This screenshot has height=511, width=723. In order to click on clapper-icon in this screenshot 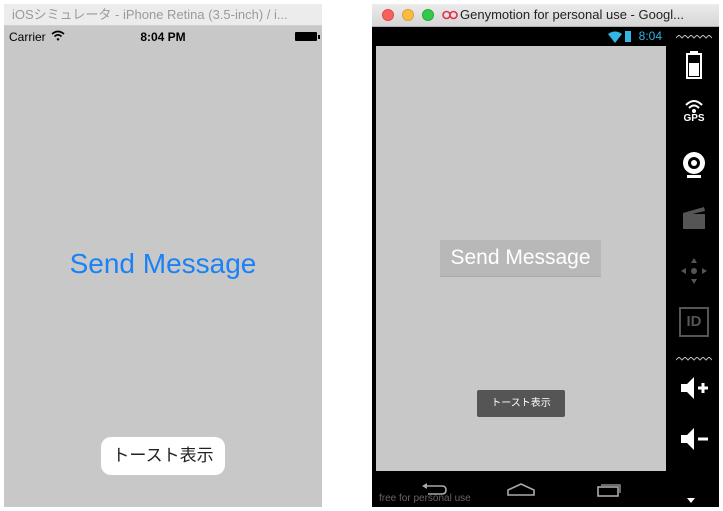, I will do `click(694, 217)`.